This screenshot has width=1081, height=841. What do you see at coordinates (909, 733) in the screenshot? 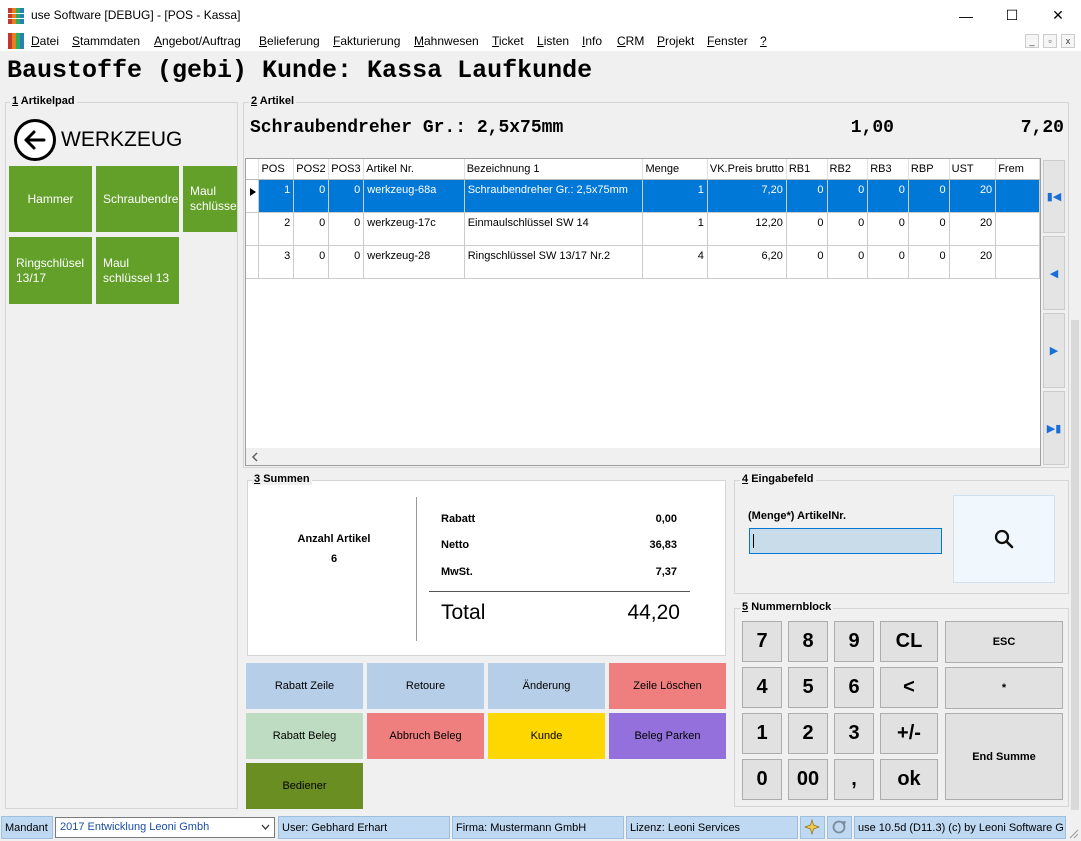
I see `key-plus-minus: +/-` at bounding box center [909, 733].